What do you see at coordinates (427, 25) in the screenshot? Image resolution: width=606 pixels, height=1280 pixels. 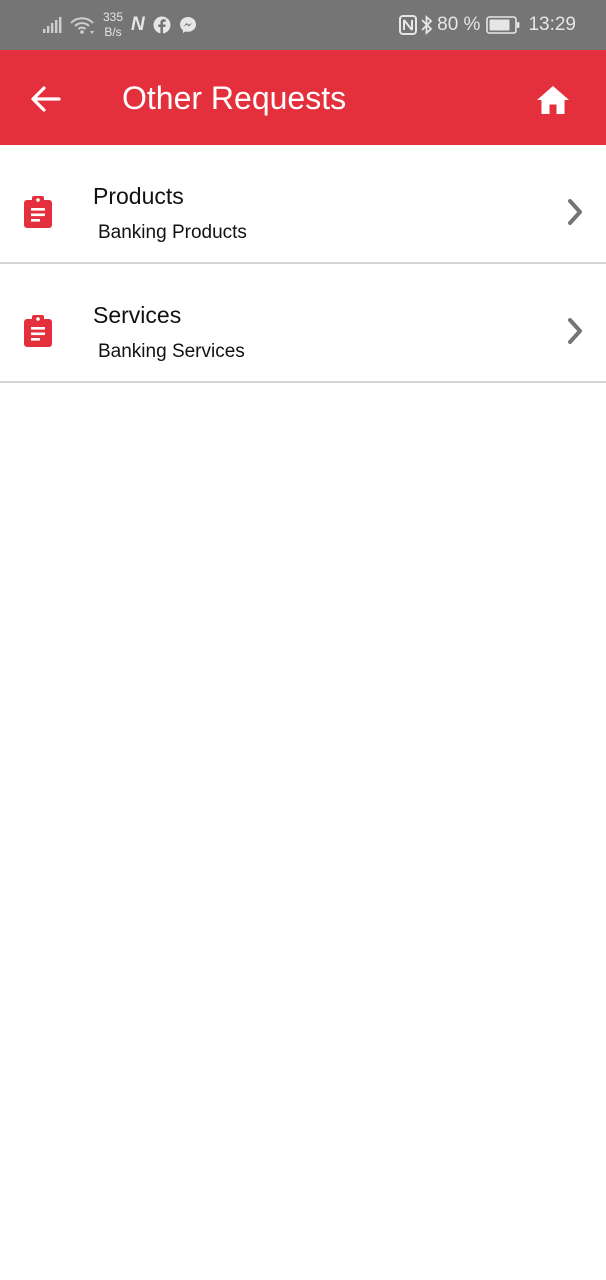 I see `bluetooth-icon` at bounding box center [427, 25].